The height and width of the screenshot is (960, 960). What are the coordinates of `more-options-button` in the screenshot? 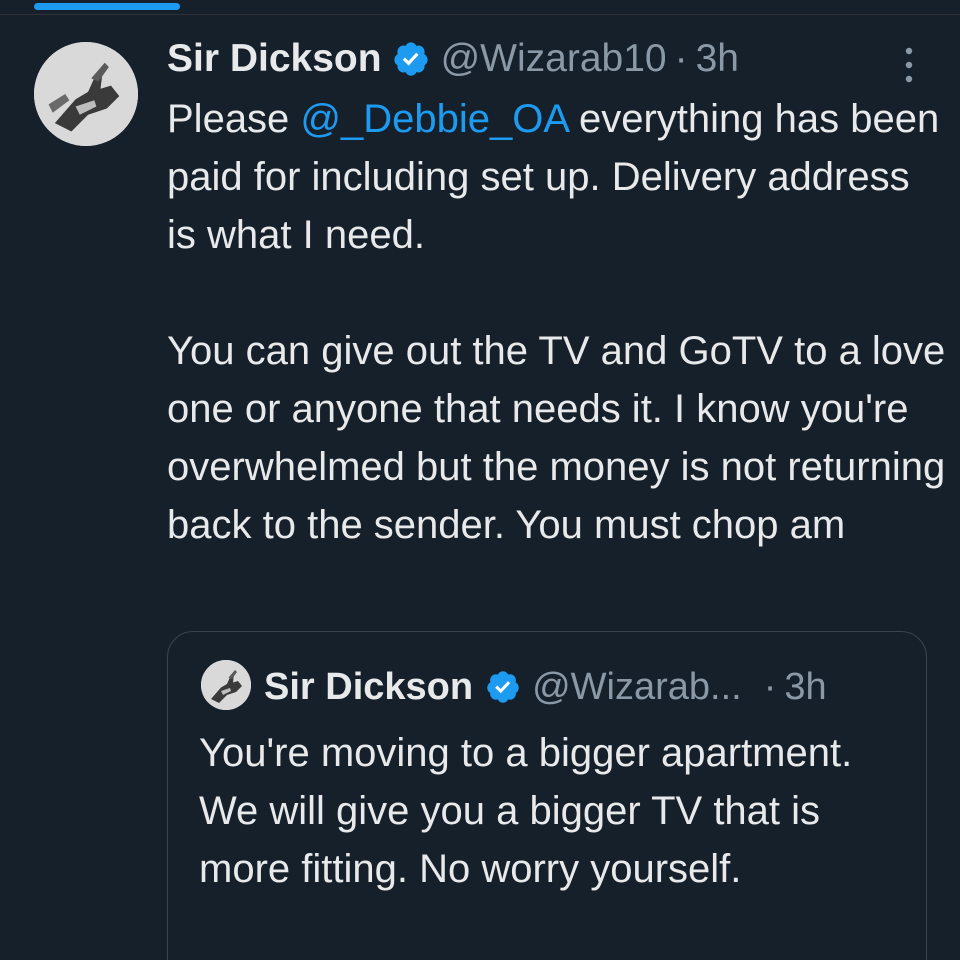 It's located at (909, 65).